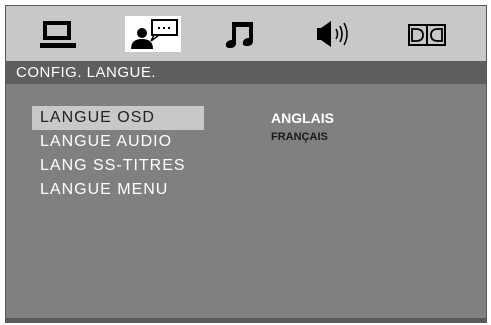 This screenshot has height=325, width=491. Describe the element at coordinates (302, 137) in the screenshot. I see `option-french: FRANÇAIS` at that location.